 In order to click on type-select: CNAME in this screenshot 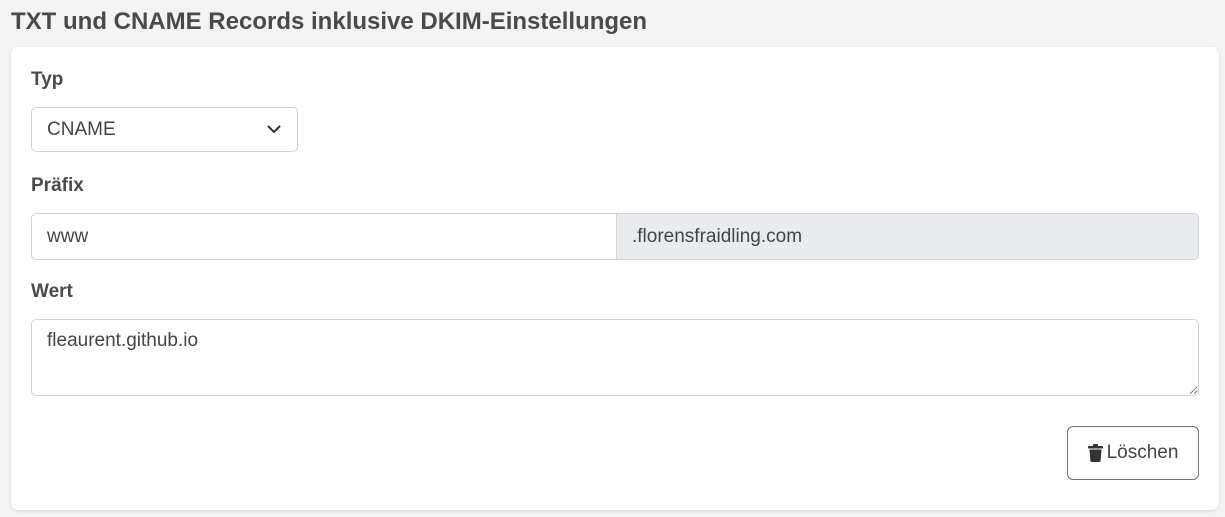, I will do `click(164, 129)`.